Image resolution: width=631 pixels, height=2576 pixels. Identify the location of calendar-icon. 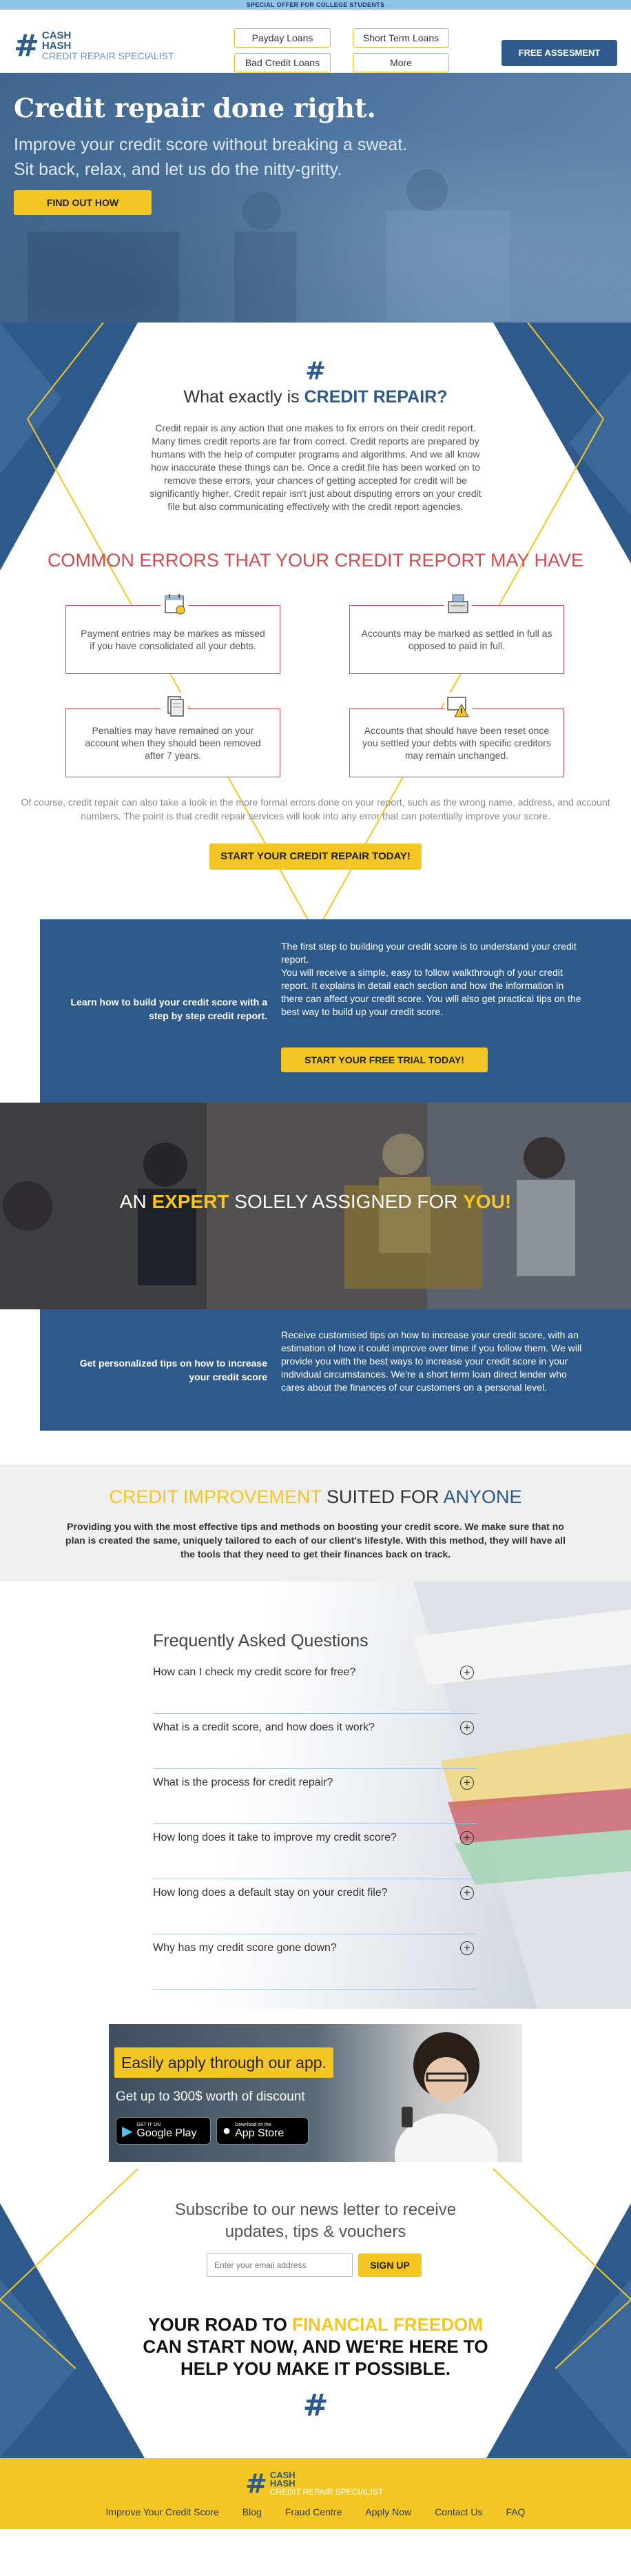
(174, 603).